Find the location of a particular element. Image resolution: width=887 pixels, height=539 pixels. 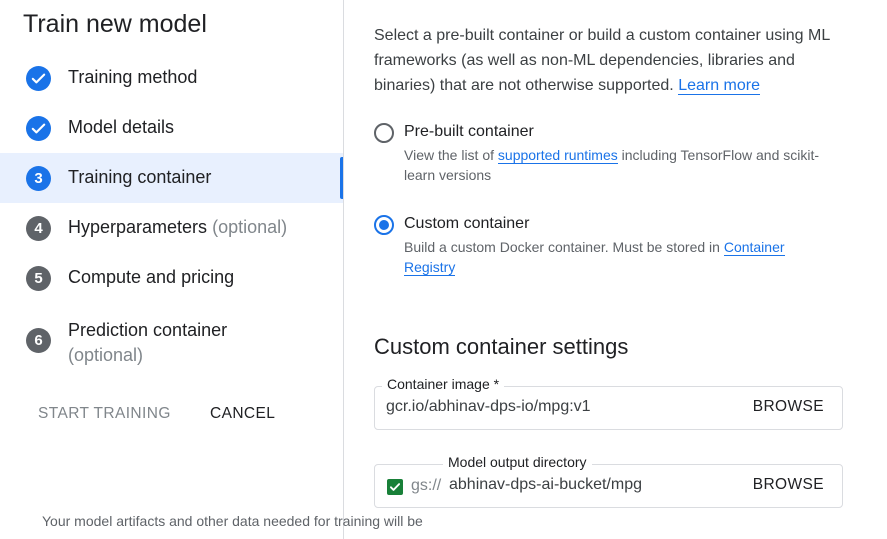

step-label: Model details is located at coordinates (121, 127).